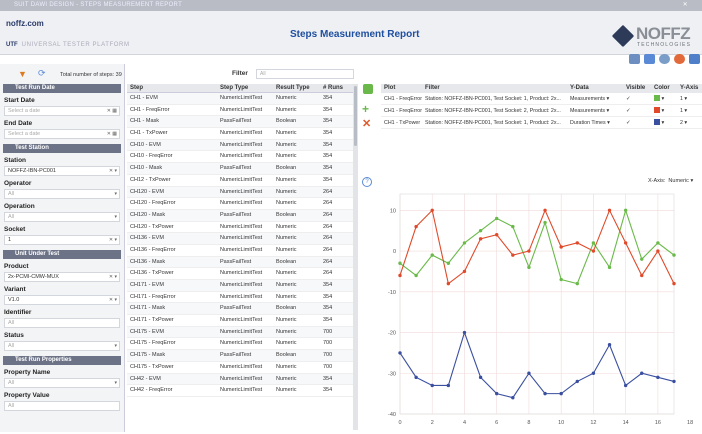 The height and width of the screenshot is (434, 702). Describe the element at coordinates (242, 239) in the screenshot. I see `table-row: CH136 - EVM NumericLimitTest Numeric 264` at that location.